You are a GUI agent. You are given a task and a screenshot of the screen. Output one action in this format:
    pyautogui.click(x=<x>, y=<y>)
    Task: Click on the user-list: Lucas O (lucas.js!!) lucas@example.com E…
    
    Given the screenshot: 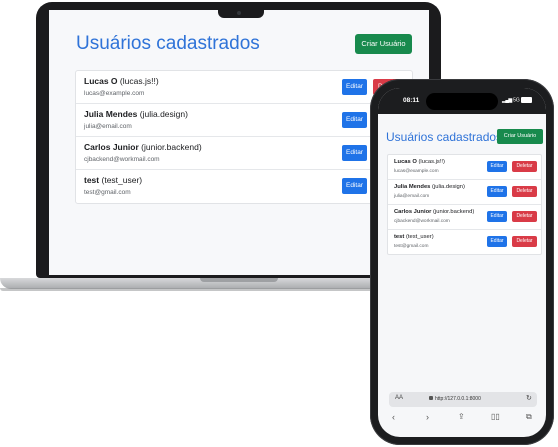 What is the action you would take?
    pyautogui.click(x=464, y=204)
    